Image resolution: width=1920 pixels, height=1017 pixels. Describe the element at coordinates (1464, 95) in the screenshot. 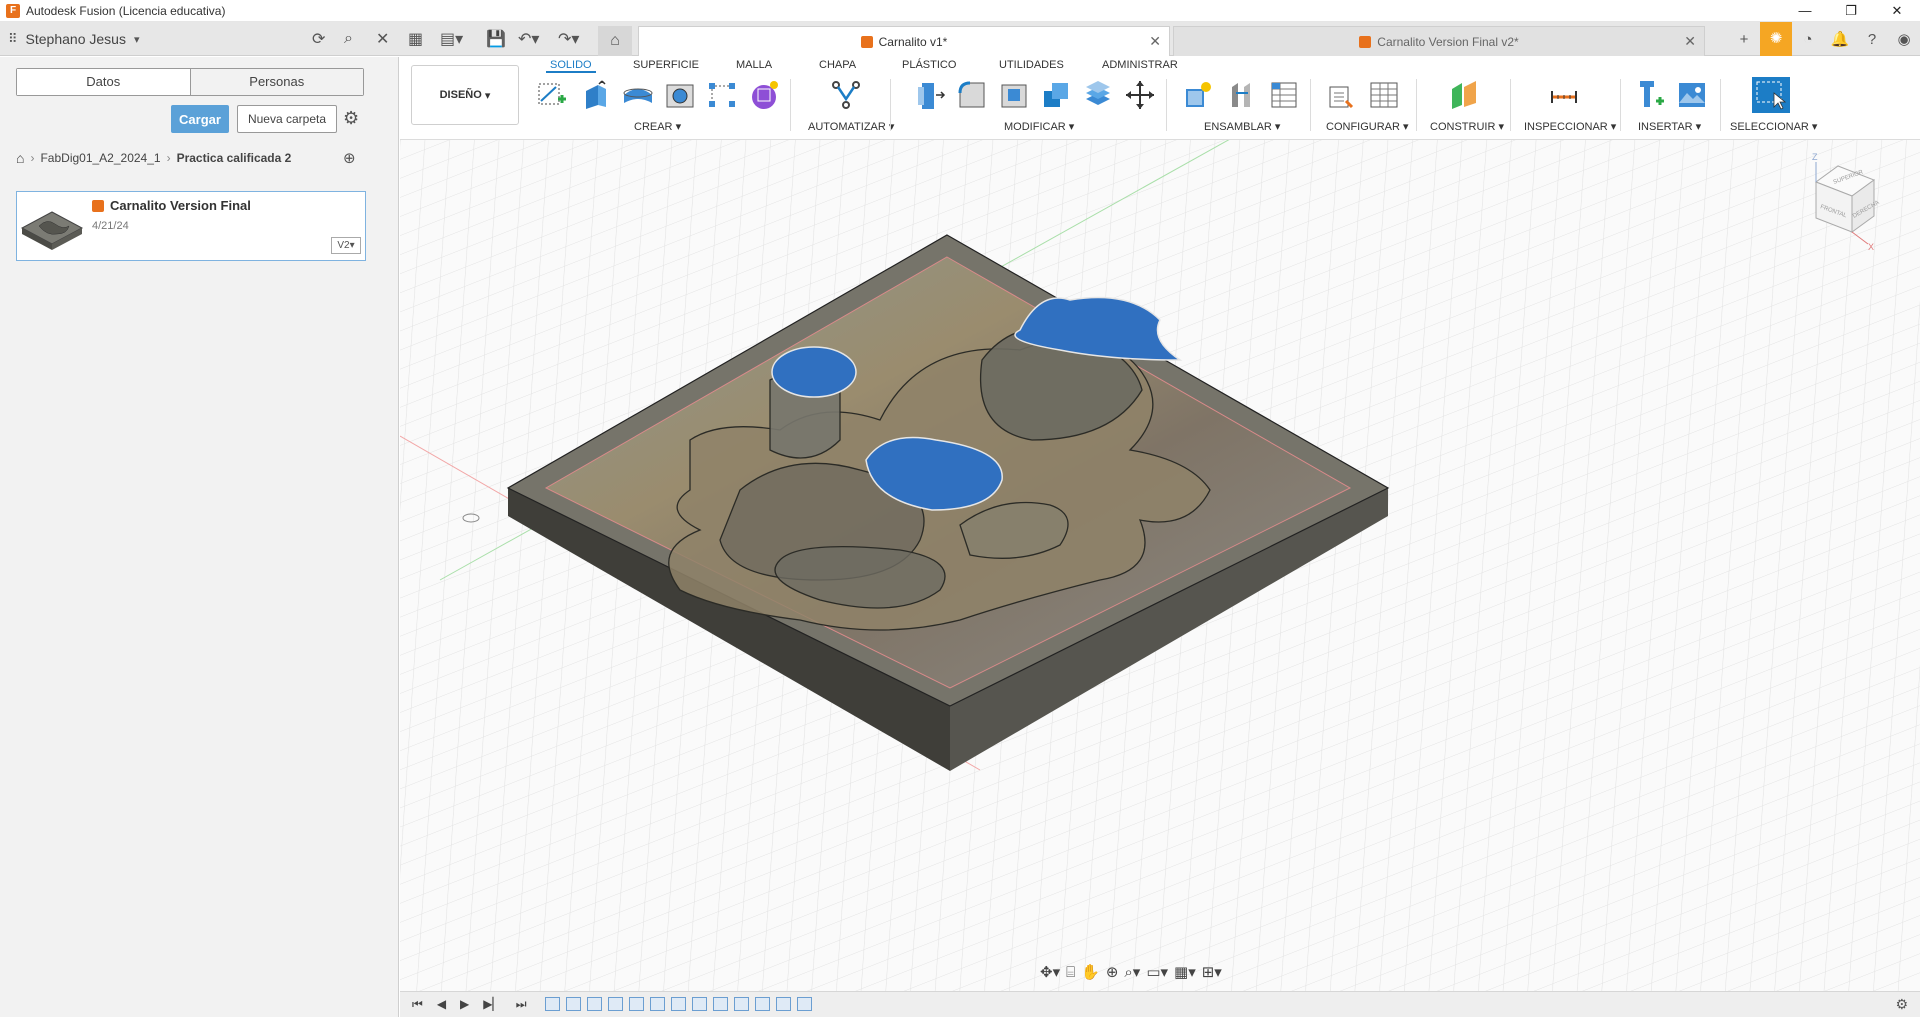

I see `offset-plane-icon` at that location.